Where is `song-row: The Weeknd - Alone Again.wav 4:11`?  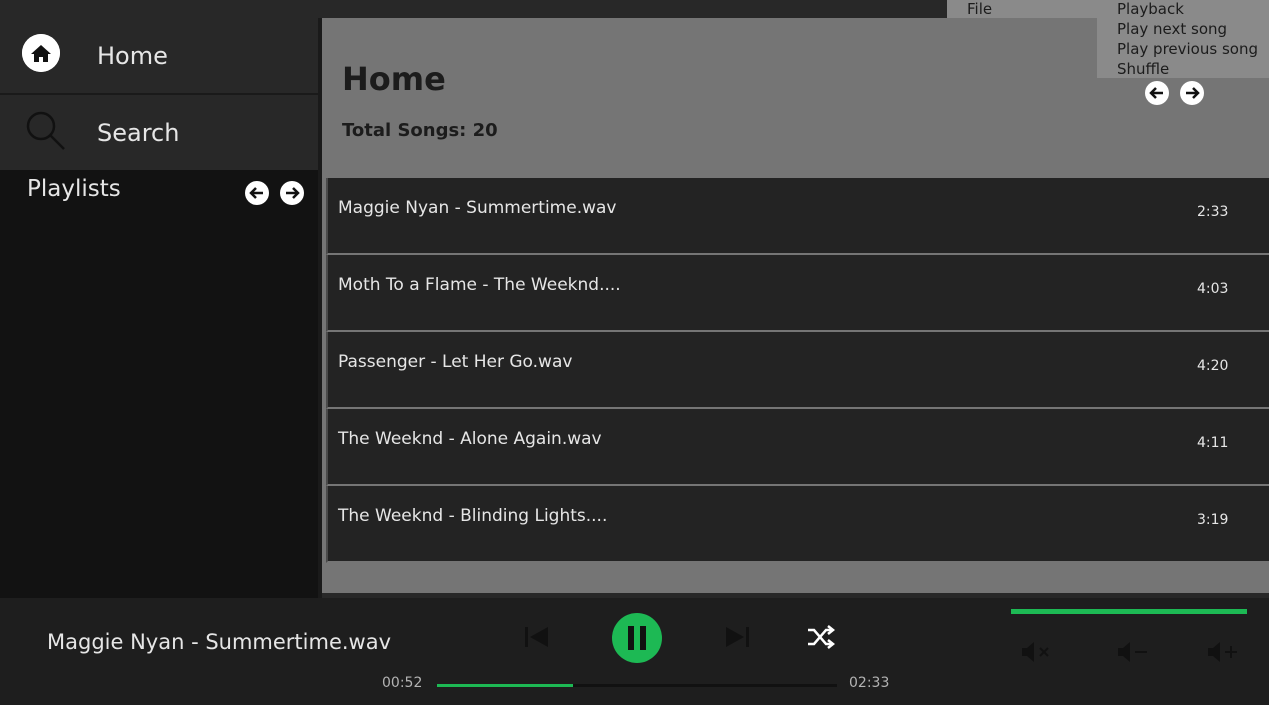 song-row: The Weeknd - Alone Again.wav 4:11 is located at coordinates (797, 447).